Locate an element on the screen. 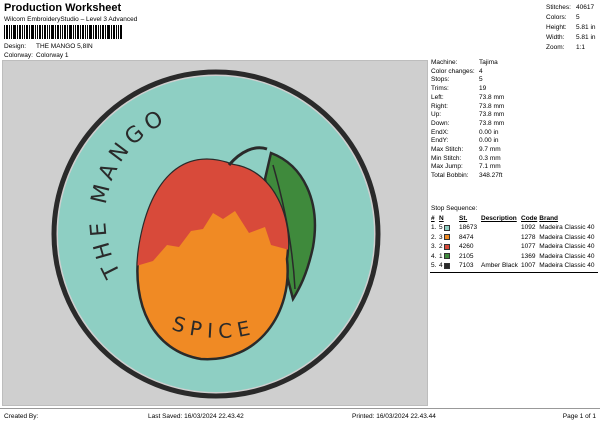  stat-label: Zoom: is located at coordinates (555, 47).